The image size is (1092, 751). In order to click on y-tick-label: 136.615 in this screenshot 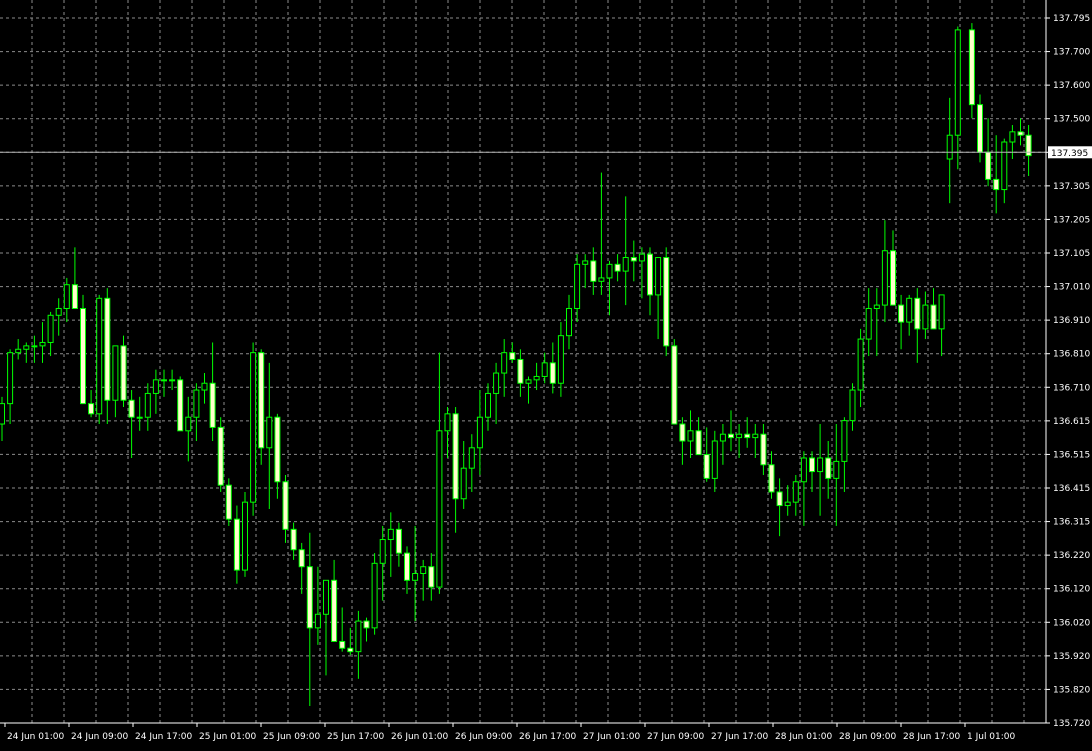, I will do `click(1071, 422)`.